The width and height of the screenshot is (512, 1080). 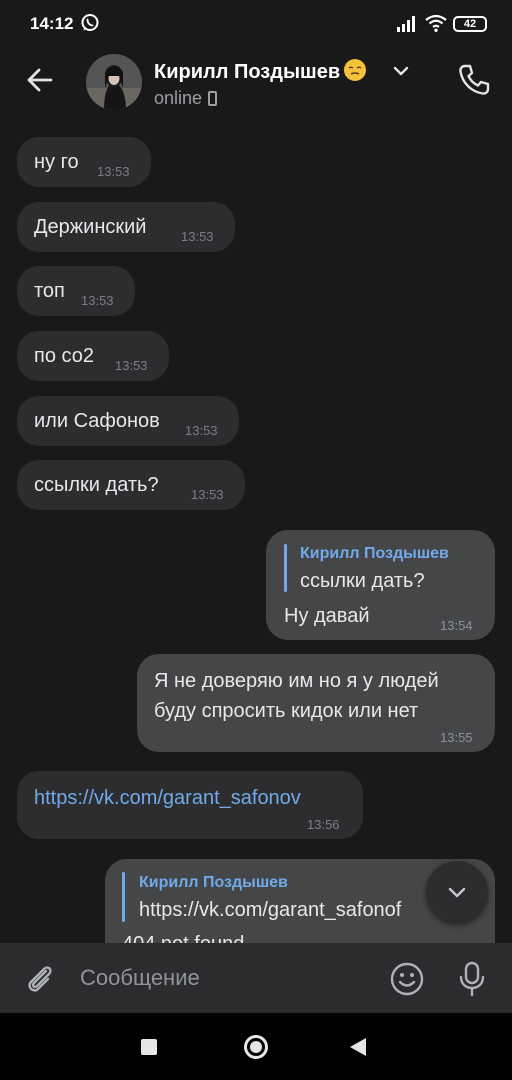 I want to click on message-text: ссылки дать?, so click(x=96, y=485).